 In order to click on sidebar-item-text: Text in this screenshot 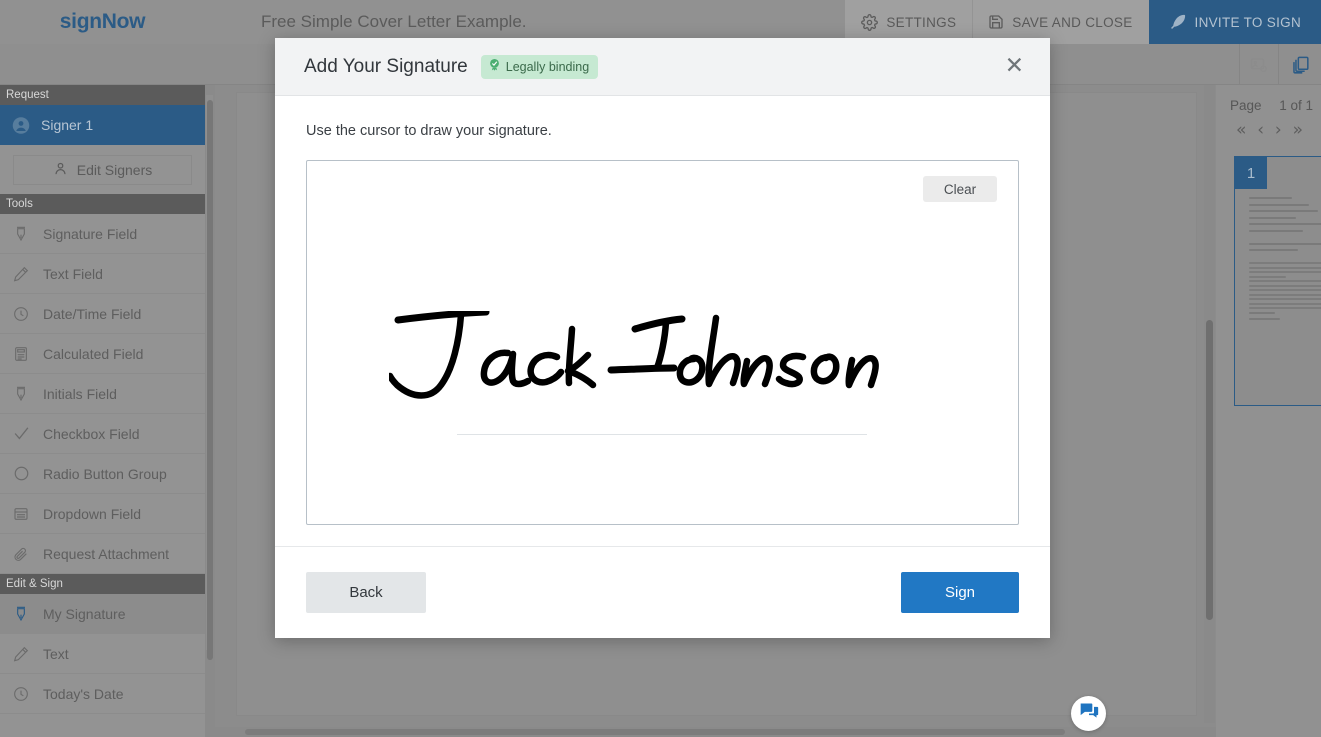, I will do `click(102, 654)`.